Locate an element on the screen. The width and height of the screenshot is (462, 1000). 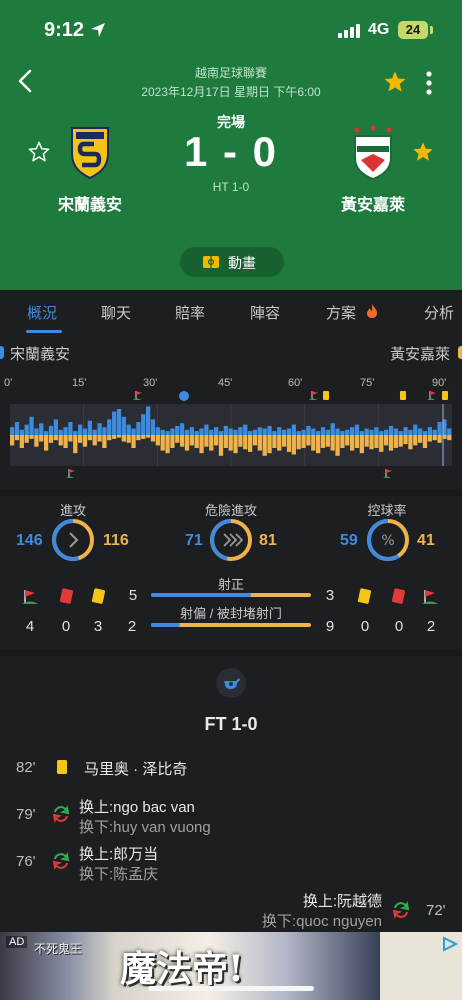
home-corner-marker is located at coordinates (315, 393).